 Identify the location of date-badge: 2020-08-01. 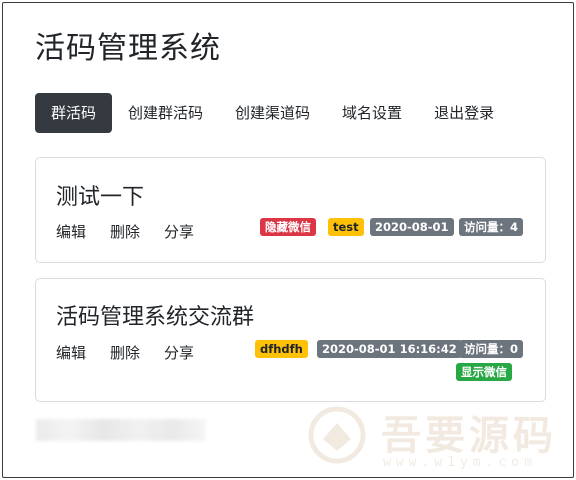
(412, 227).